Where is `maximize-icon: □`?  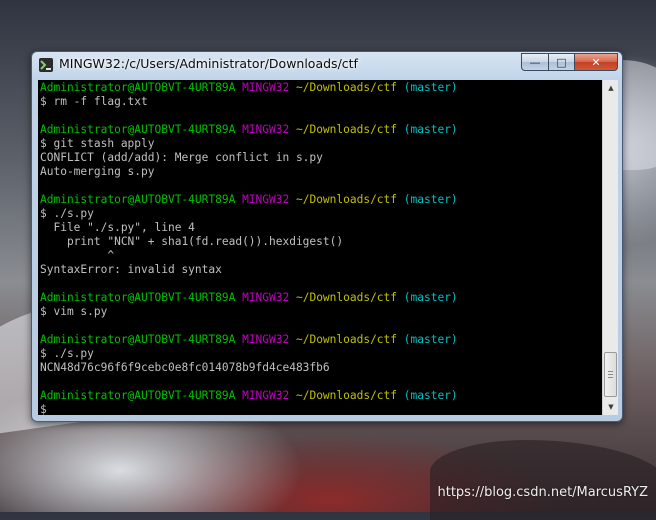 maximize-icon: □ is located at coordinates (561, 62).